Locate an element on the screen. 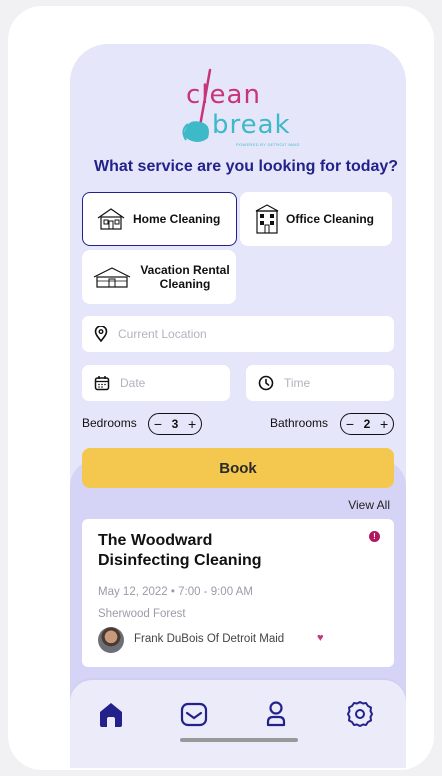  avatar is located at coordinates (111, 640).